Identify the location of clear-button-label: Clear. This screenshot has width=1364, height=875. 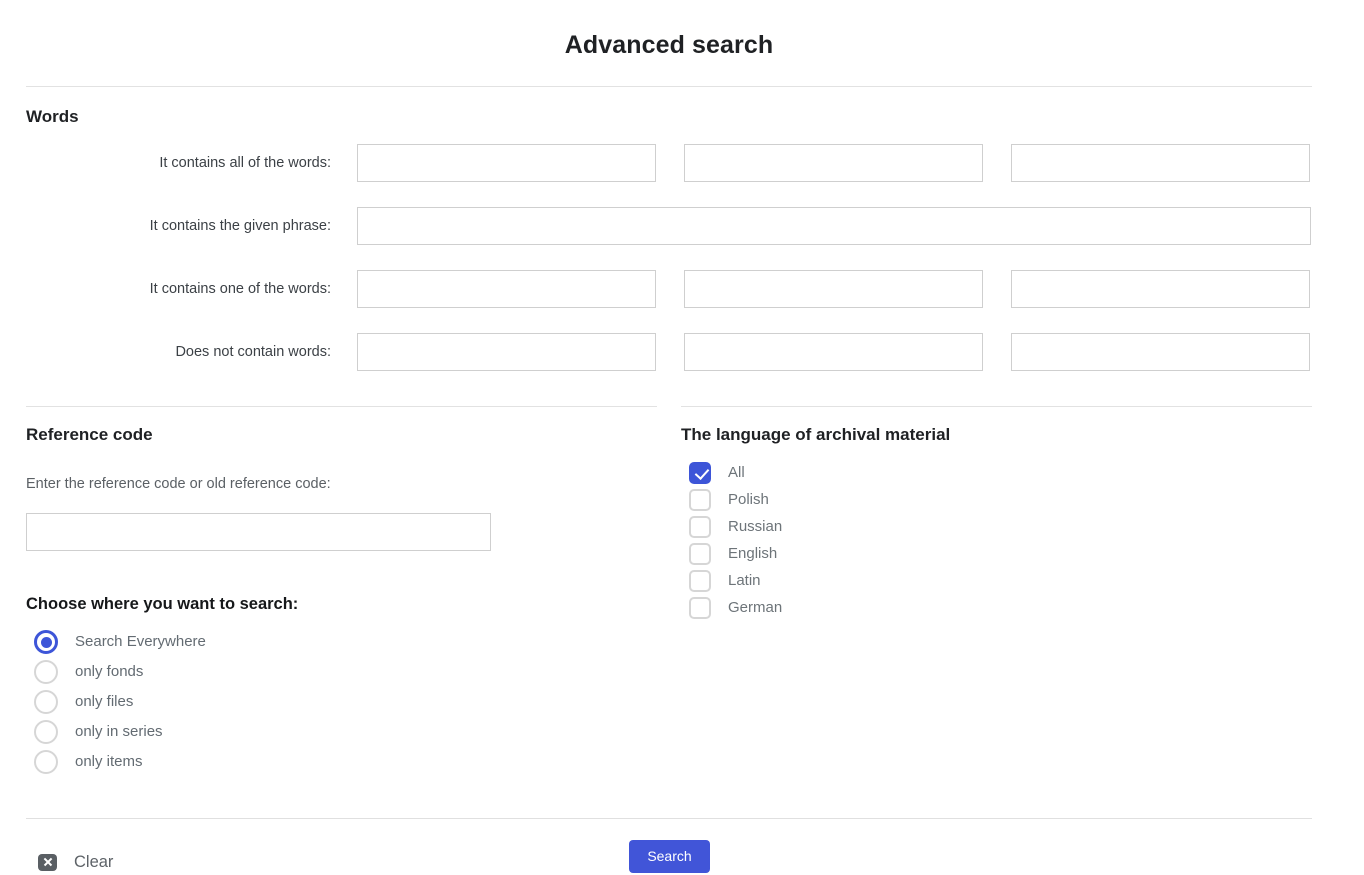
(94, 862).